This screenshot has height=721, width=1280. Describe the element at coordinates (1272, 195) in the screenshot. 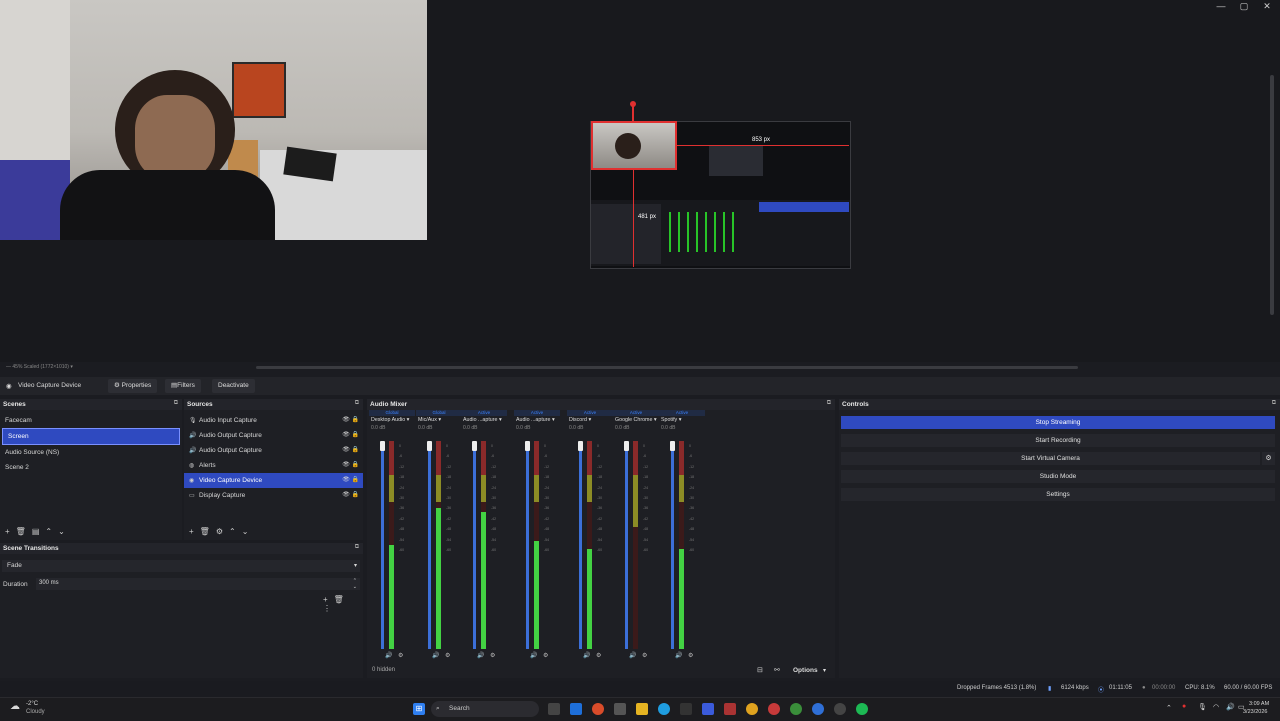

I see `vertical-scrollbar` at that location.